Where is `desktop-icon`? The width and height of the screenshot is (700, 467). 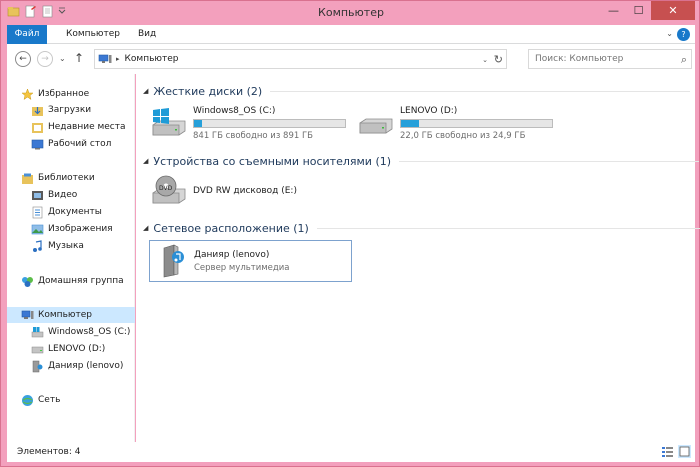
desktop-icon is located at coordinates (37, 144).